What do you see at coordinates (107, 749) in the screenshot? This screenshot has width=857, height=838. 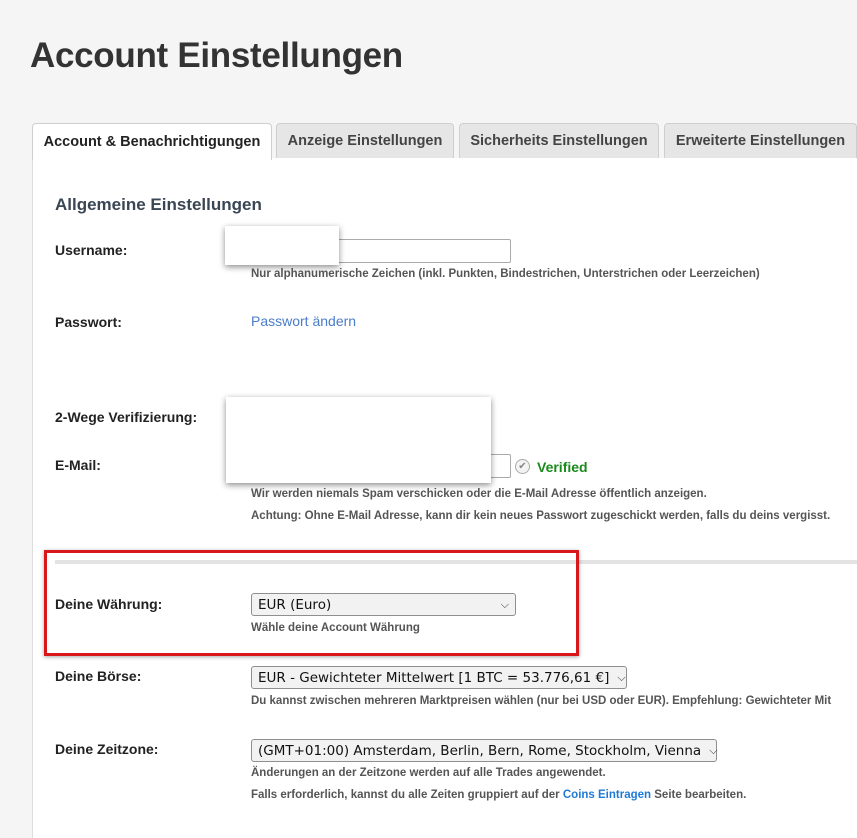 I see `timezone-label: Deine Zeitzone:` at bounding box center [107, 749].